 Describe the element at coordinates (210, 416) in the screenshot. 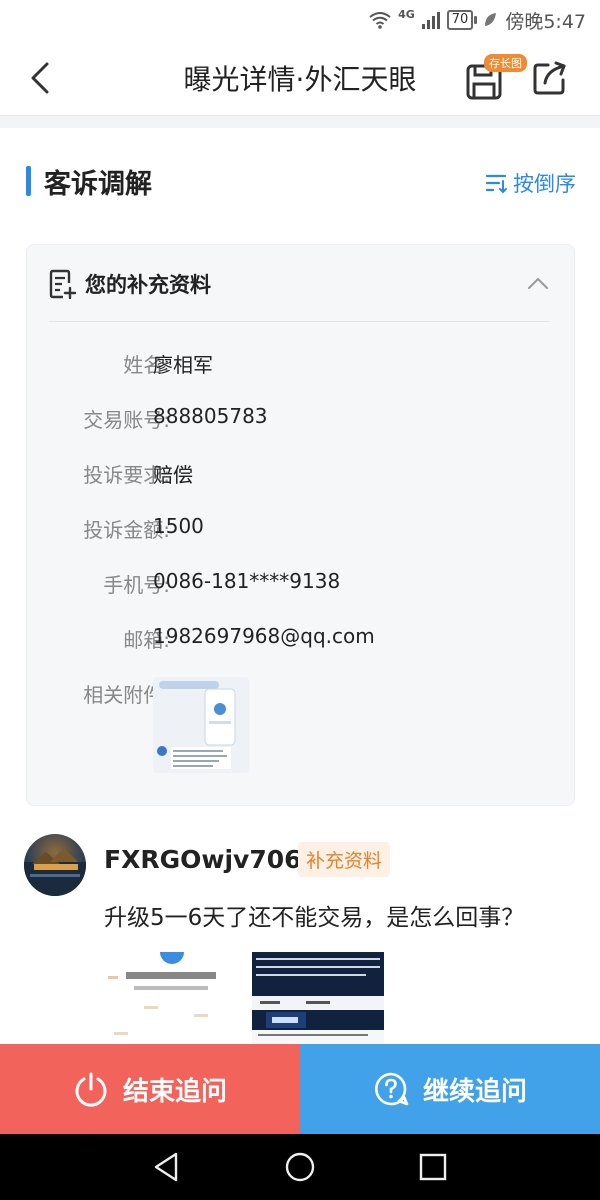

I see `field-value: 888805783` at that location.